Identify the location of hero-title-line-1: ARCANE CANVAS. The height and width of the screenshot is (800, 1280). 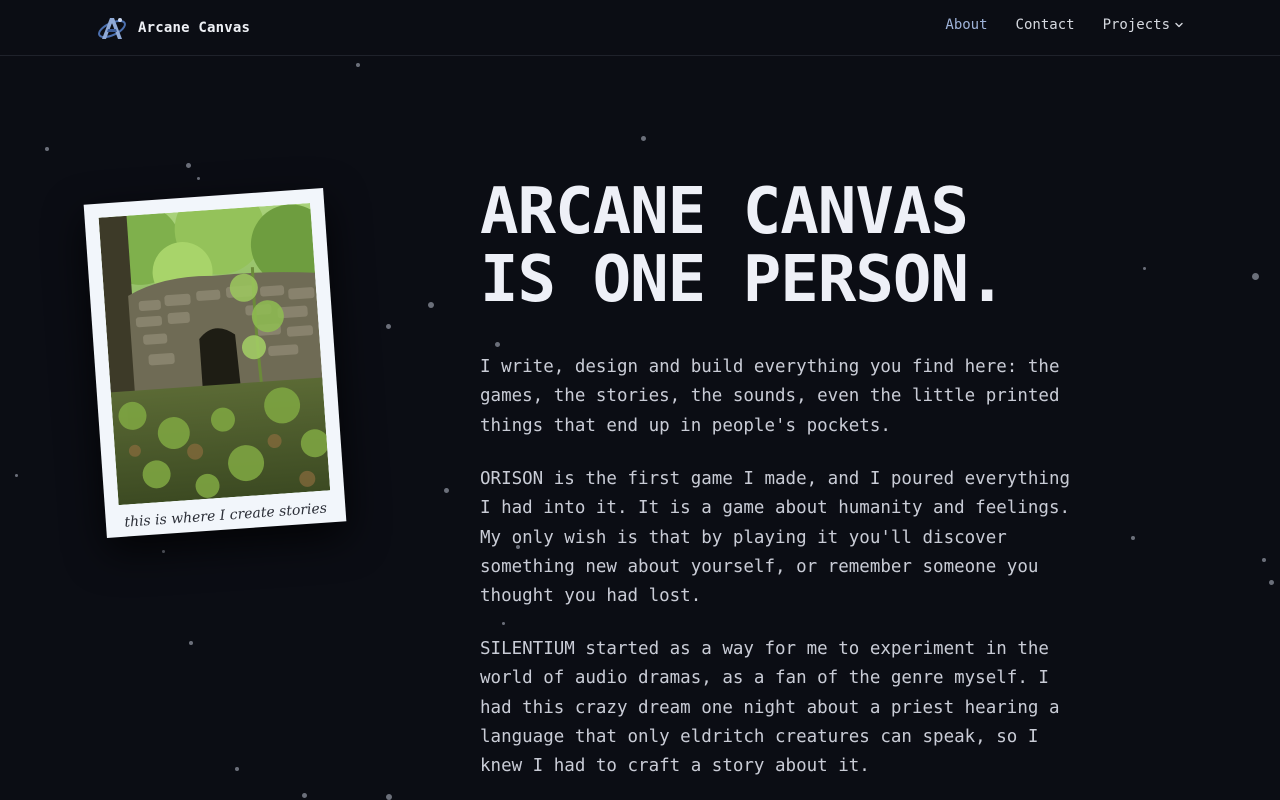
(724, 212).